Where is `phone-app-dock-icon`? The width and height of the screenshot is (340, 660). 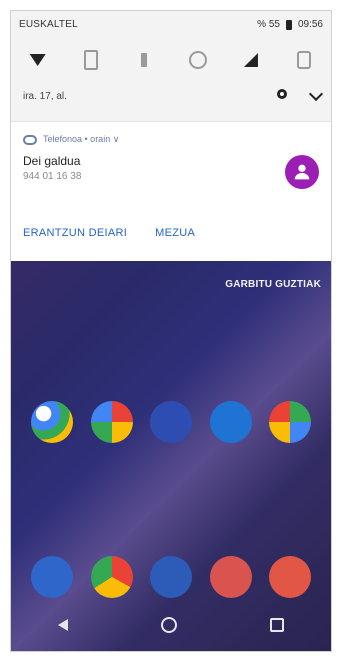 phone-app-dock-icon is located at coordinates (52, 577).